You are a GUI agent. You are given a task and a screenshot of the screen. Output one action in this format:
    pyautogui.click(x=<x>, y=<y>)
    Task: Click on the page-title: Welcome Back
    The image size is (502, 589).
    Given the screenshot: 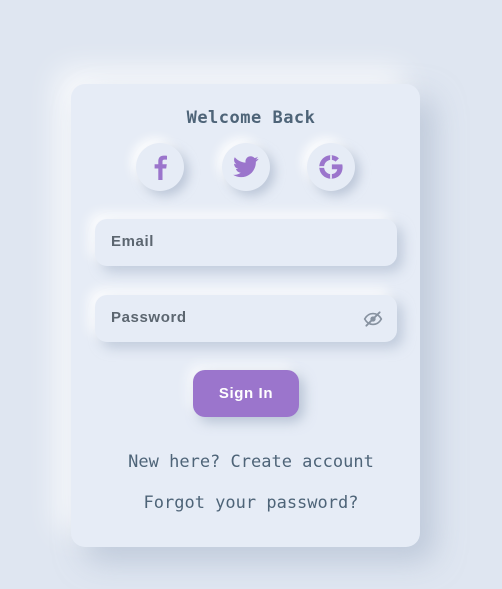 What is the action you would take?
    pyautogui.click(x=251, y=118)
    